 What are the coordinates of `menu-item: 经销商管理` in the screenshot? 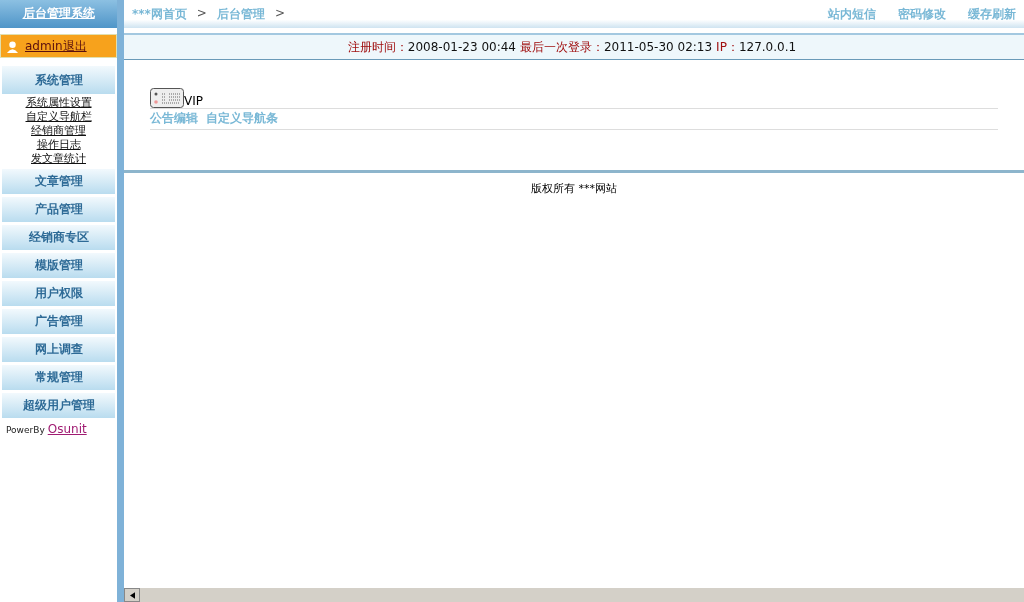 It's located at (58, 131).